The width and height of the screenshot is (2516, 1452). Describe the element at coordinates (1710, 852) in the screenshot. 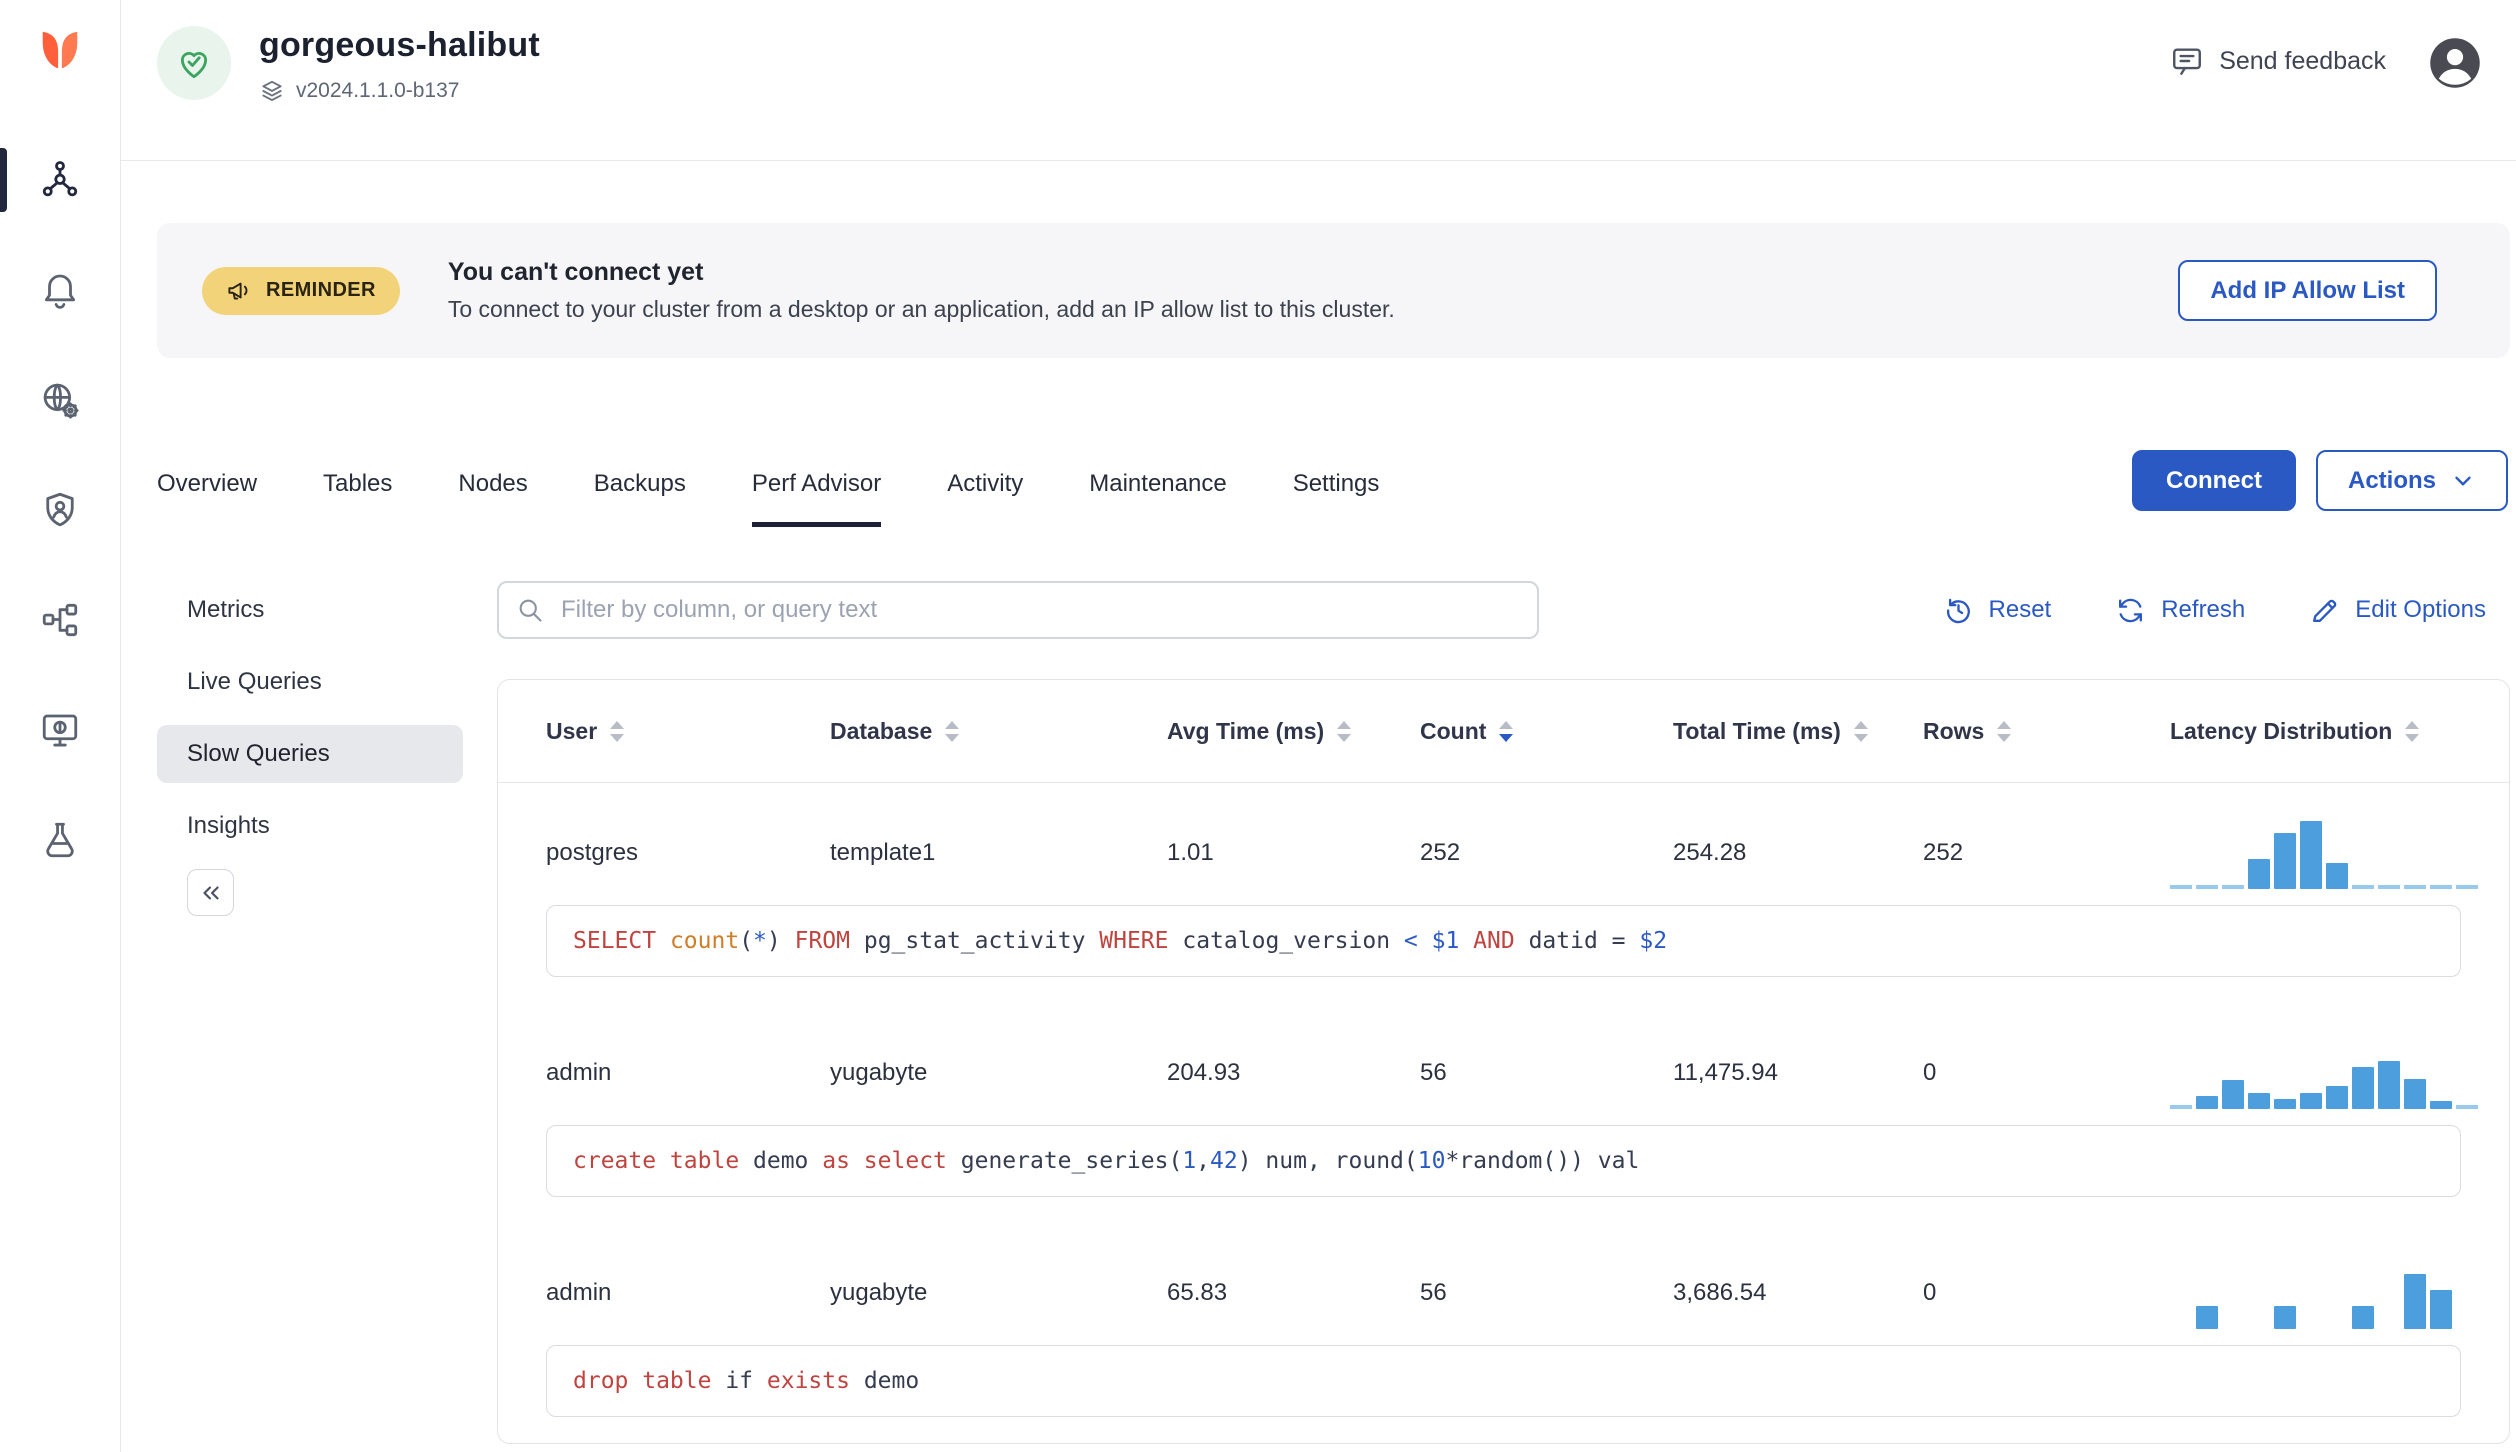

I see `cell-total-time: 254.28` at that location.